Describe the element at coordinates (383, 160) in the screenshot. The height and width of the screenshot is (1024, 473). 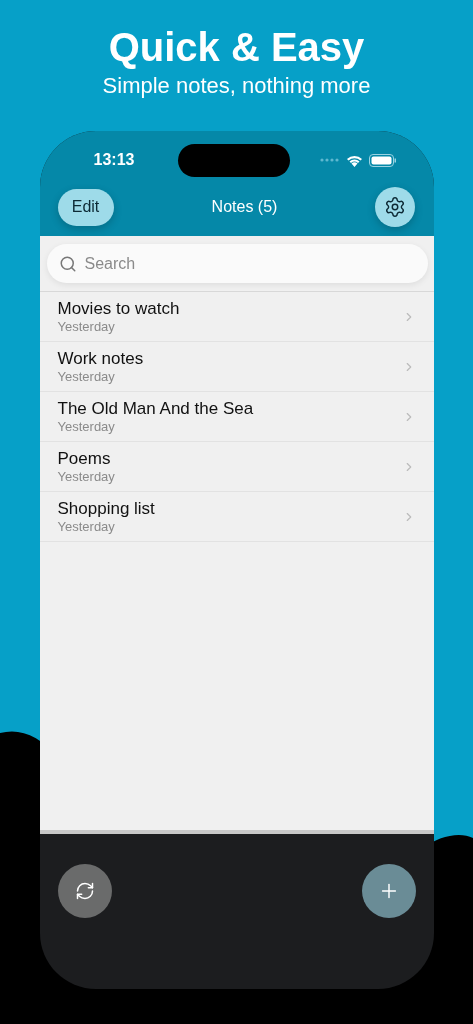
I see `battery-icon` at that location.